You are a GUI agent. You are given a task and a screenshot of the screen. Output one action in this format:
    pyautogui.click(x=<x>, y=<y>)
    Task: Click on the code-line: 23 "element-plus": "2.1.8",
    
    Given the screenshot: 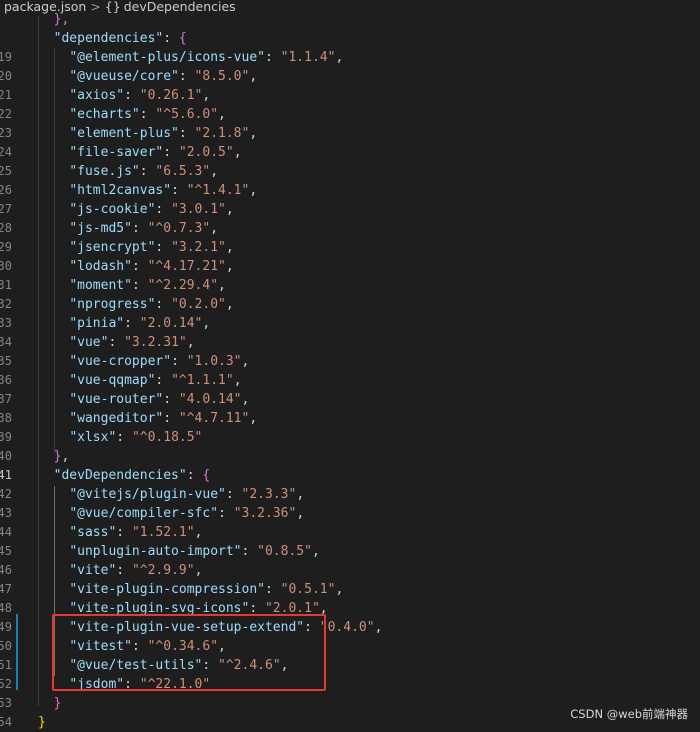 What is the action you would take?
    pyautogui.click(x=350, y=133)
    